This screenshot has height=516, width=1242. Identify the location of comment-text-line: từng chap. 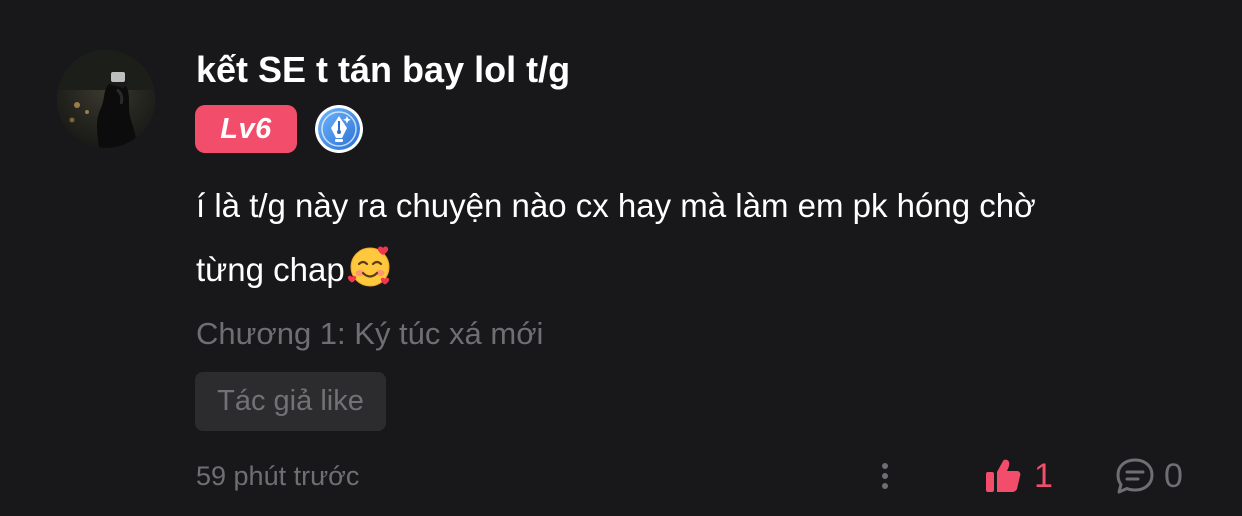
(270, 269).